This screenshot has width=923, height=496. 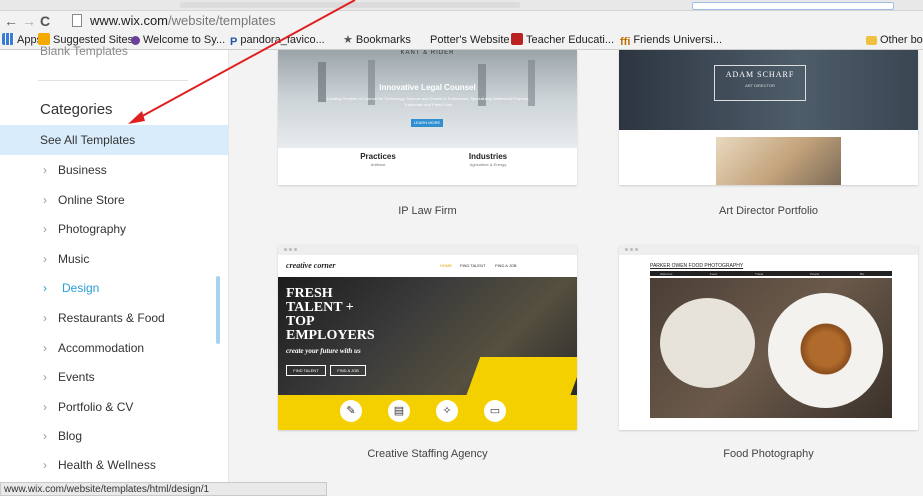 I want to click on arrow-head, so click(x=136, y=117).